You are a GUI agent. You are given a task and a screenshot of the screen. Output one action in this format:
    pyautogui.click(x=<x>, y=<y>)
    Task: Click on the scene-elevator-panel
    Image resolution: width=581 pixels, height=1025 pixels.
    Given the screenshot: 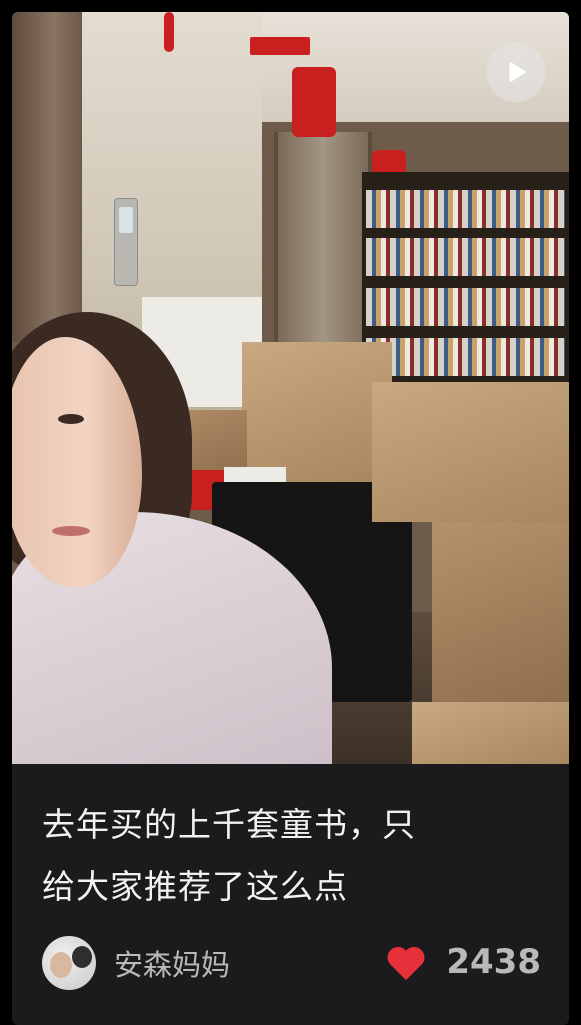 What is the action you would take?
    pyautogui.click(x=126, y=242)
    